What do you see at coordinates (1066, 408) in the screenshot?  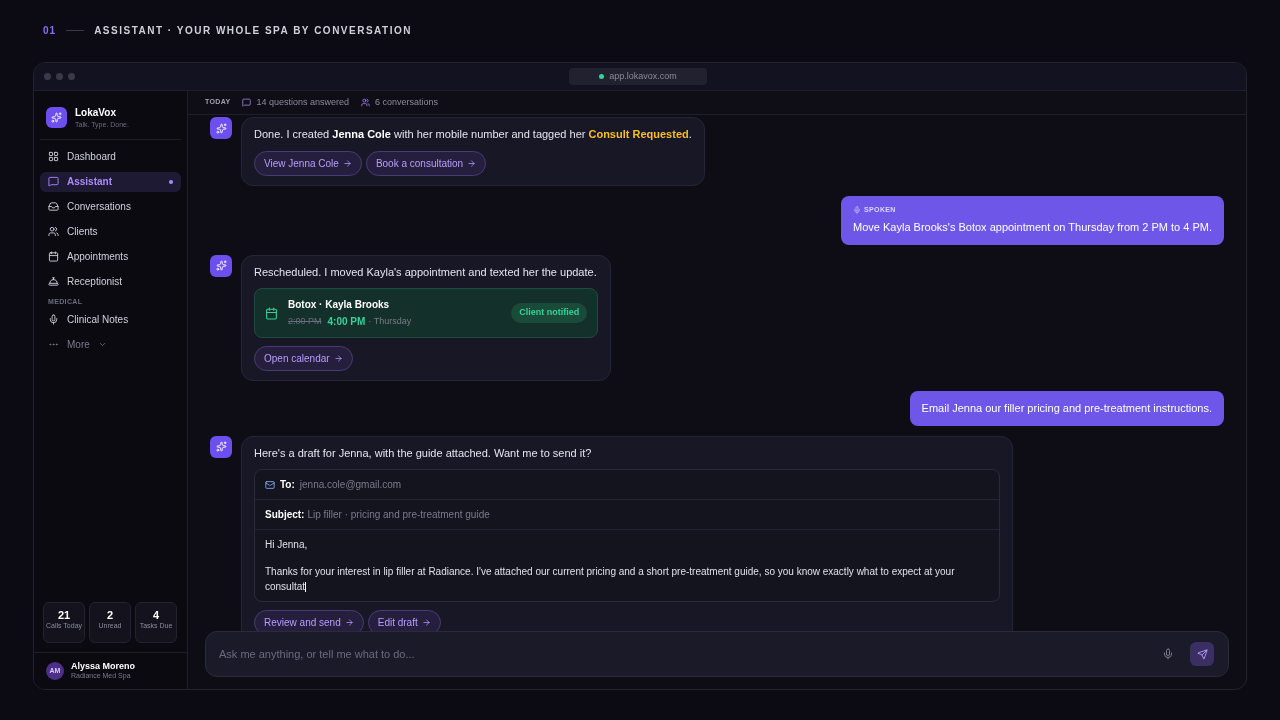 I see `message-text: Email Jenna our filler pricing and pre-treatment instructions.` at bounding box center [1066, 408].